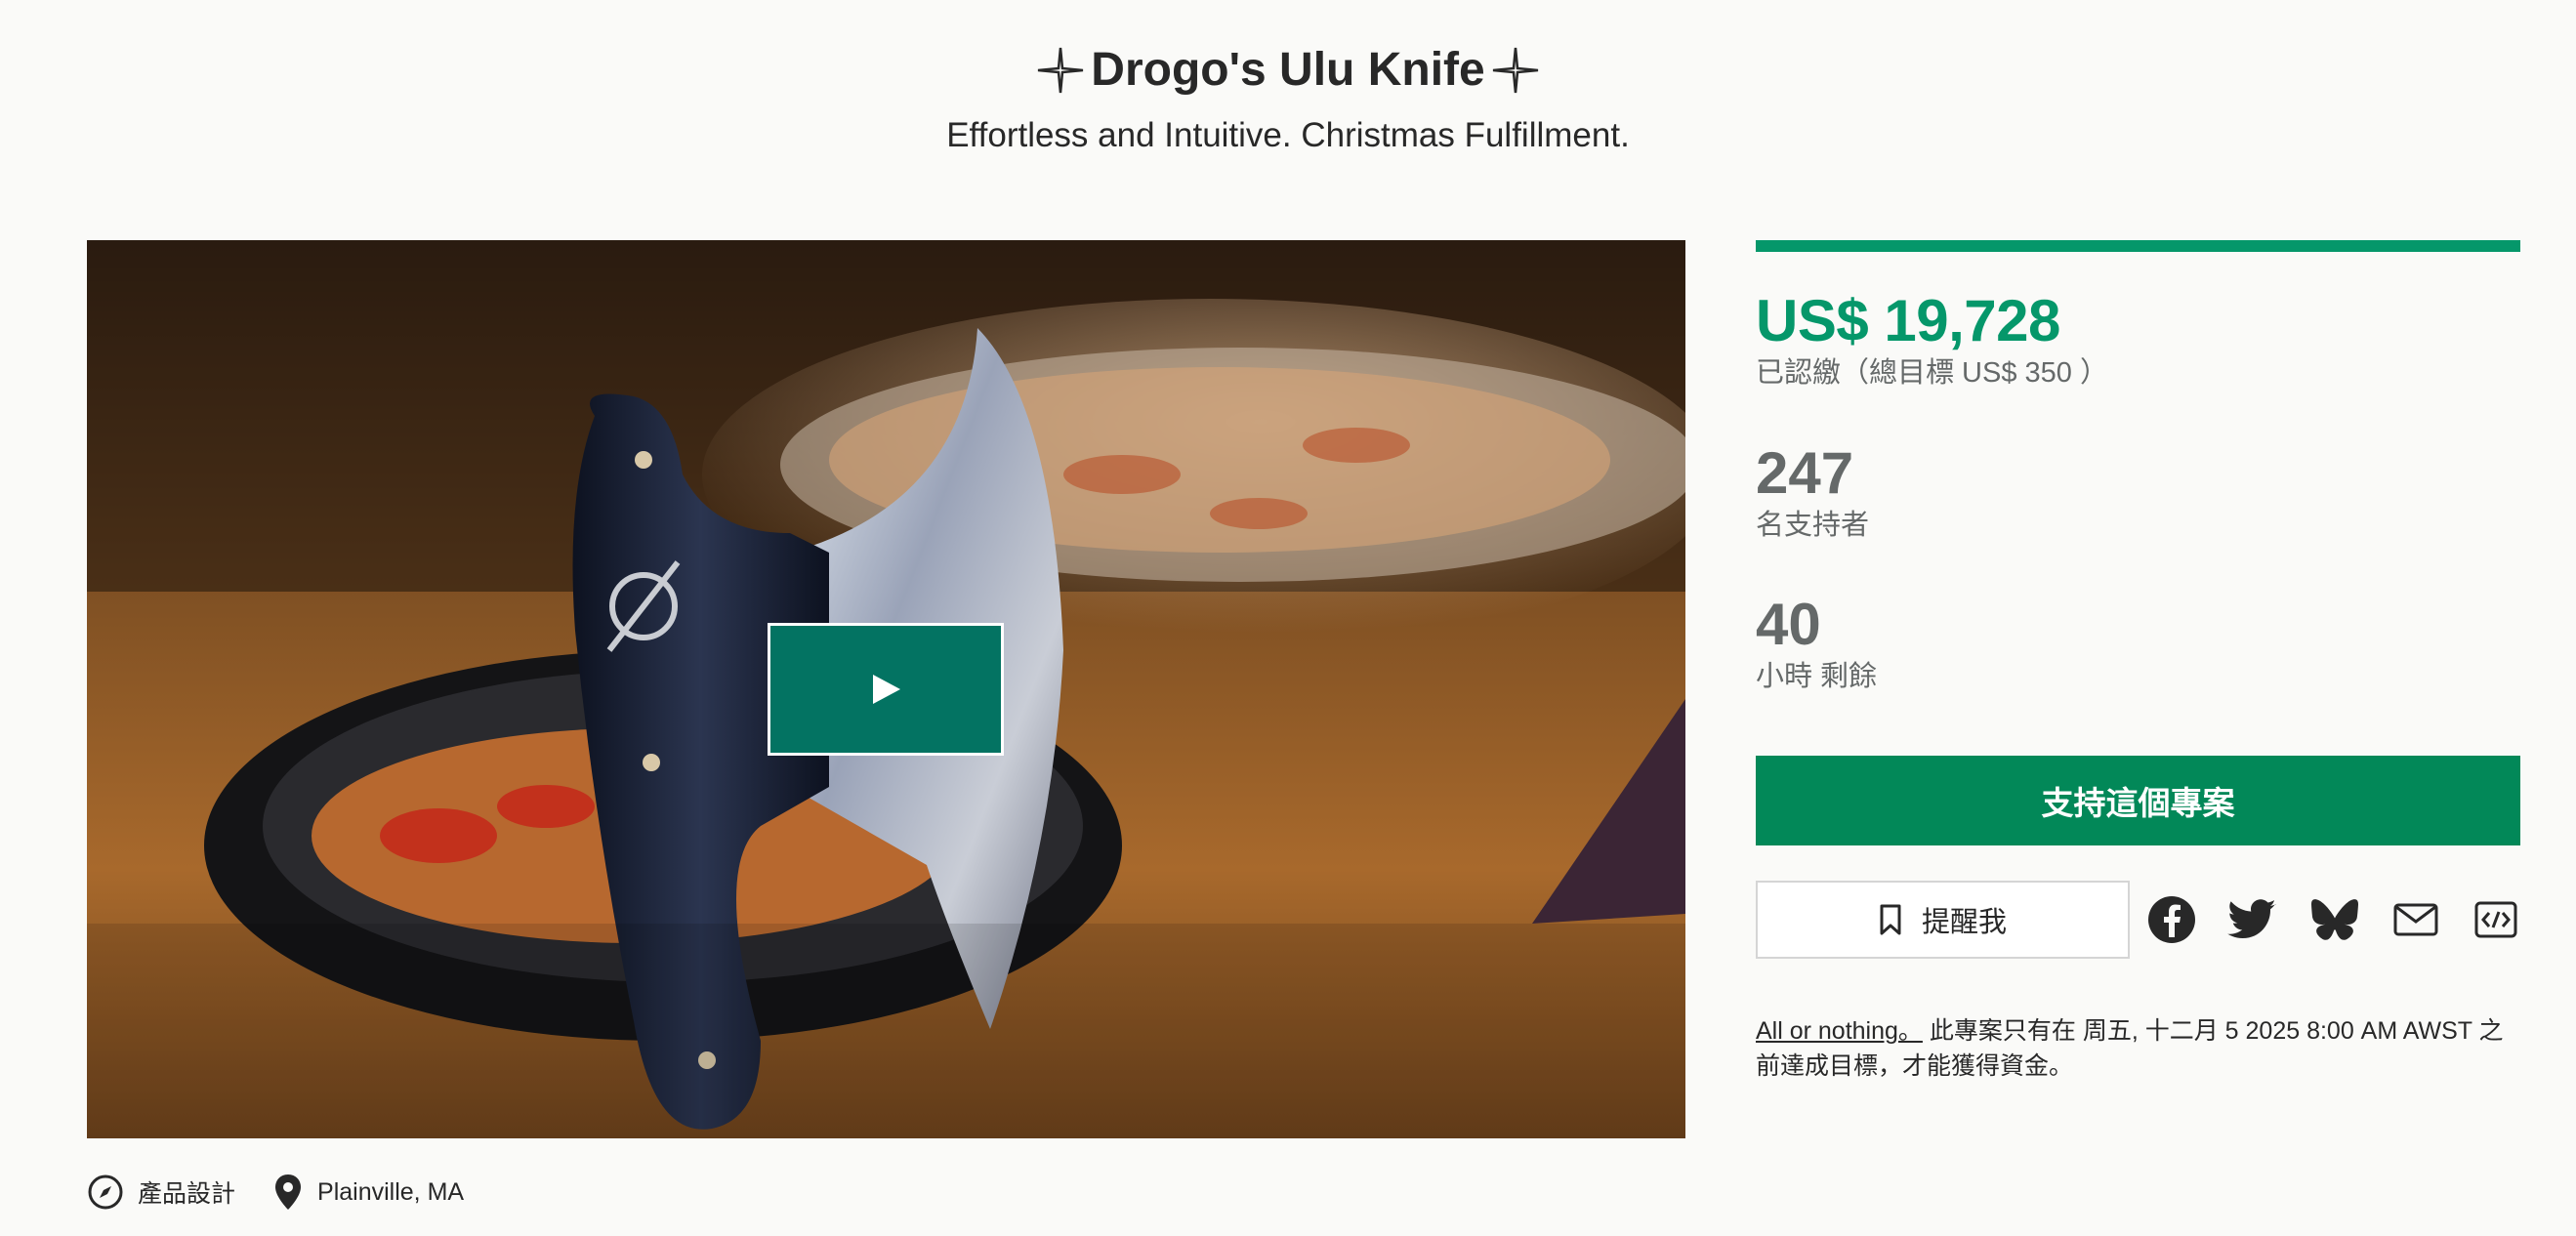 The image size is (2576, 1236). Describe the element at coordinates (1964, 922) in the screenshot. I see `remind-me-label: 提醒我` at that location.